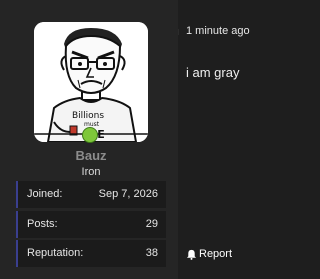 The width and height of the screenshot is (320, 279). What do you see at coordinates (91, 155) in the screenshot?
I see `username: Bauz` at bounding box center [91, 155].